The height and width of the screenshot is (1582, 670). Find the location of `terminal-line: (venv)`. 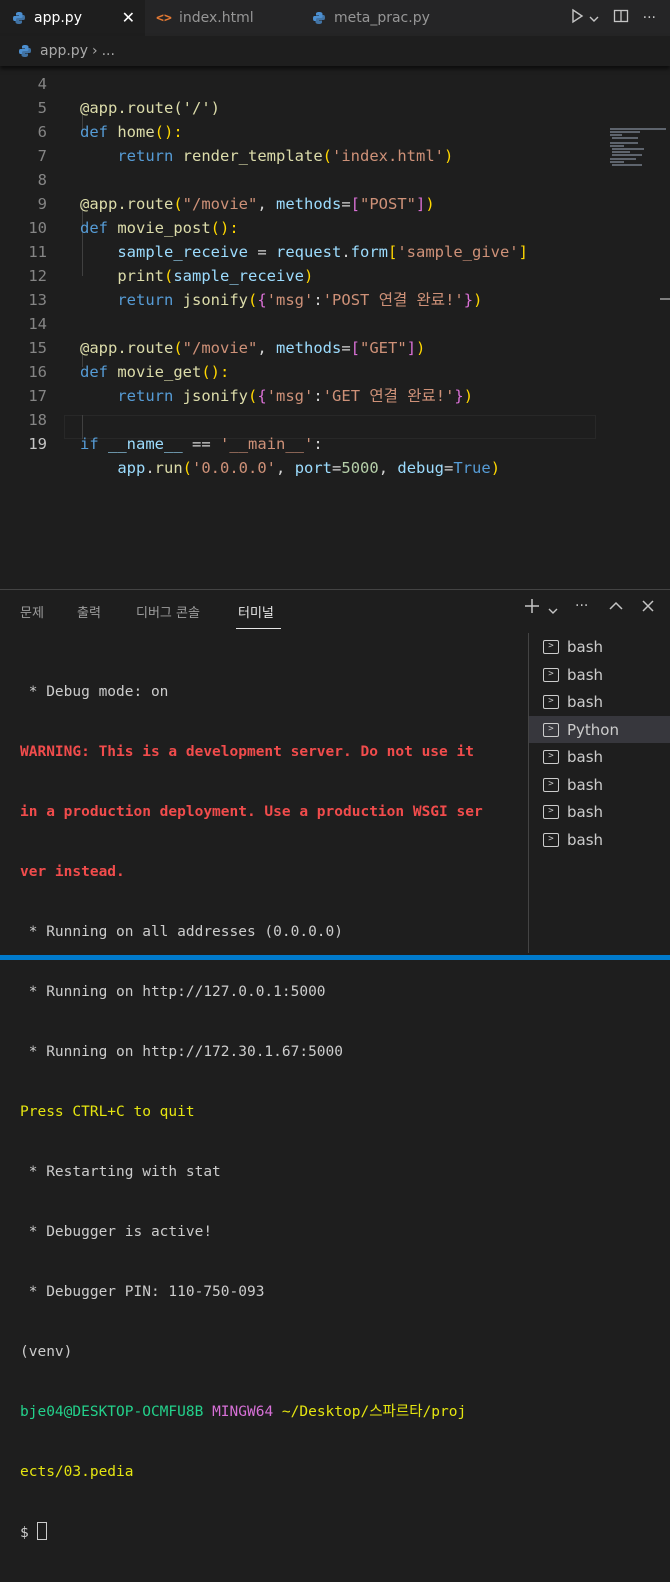

terminal-line: (venv) is located at coordinates (46, 1352).